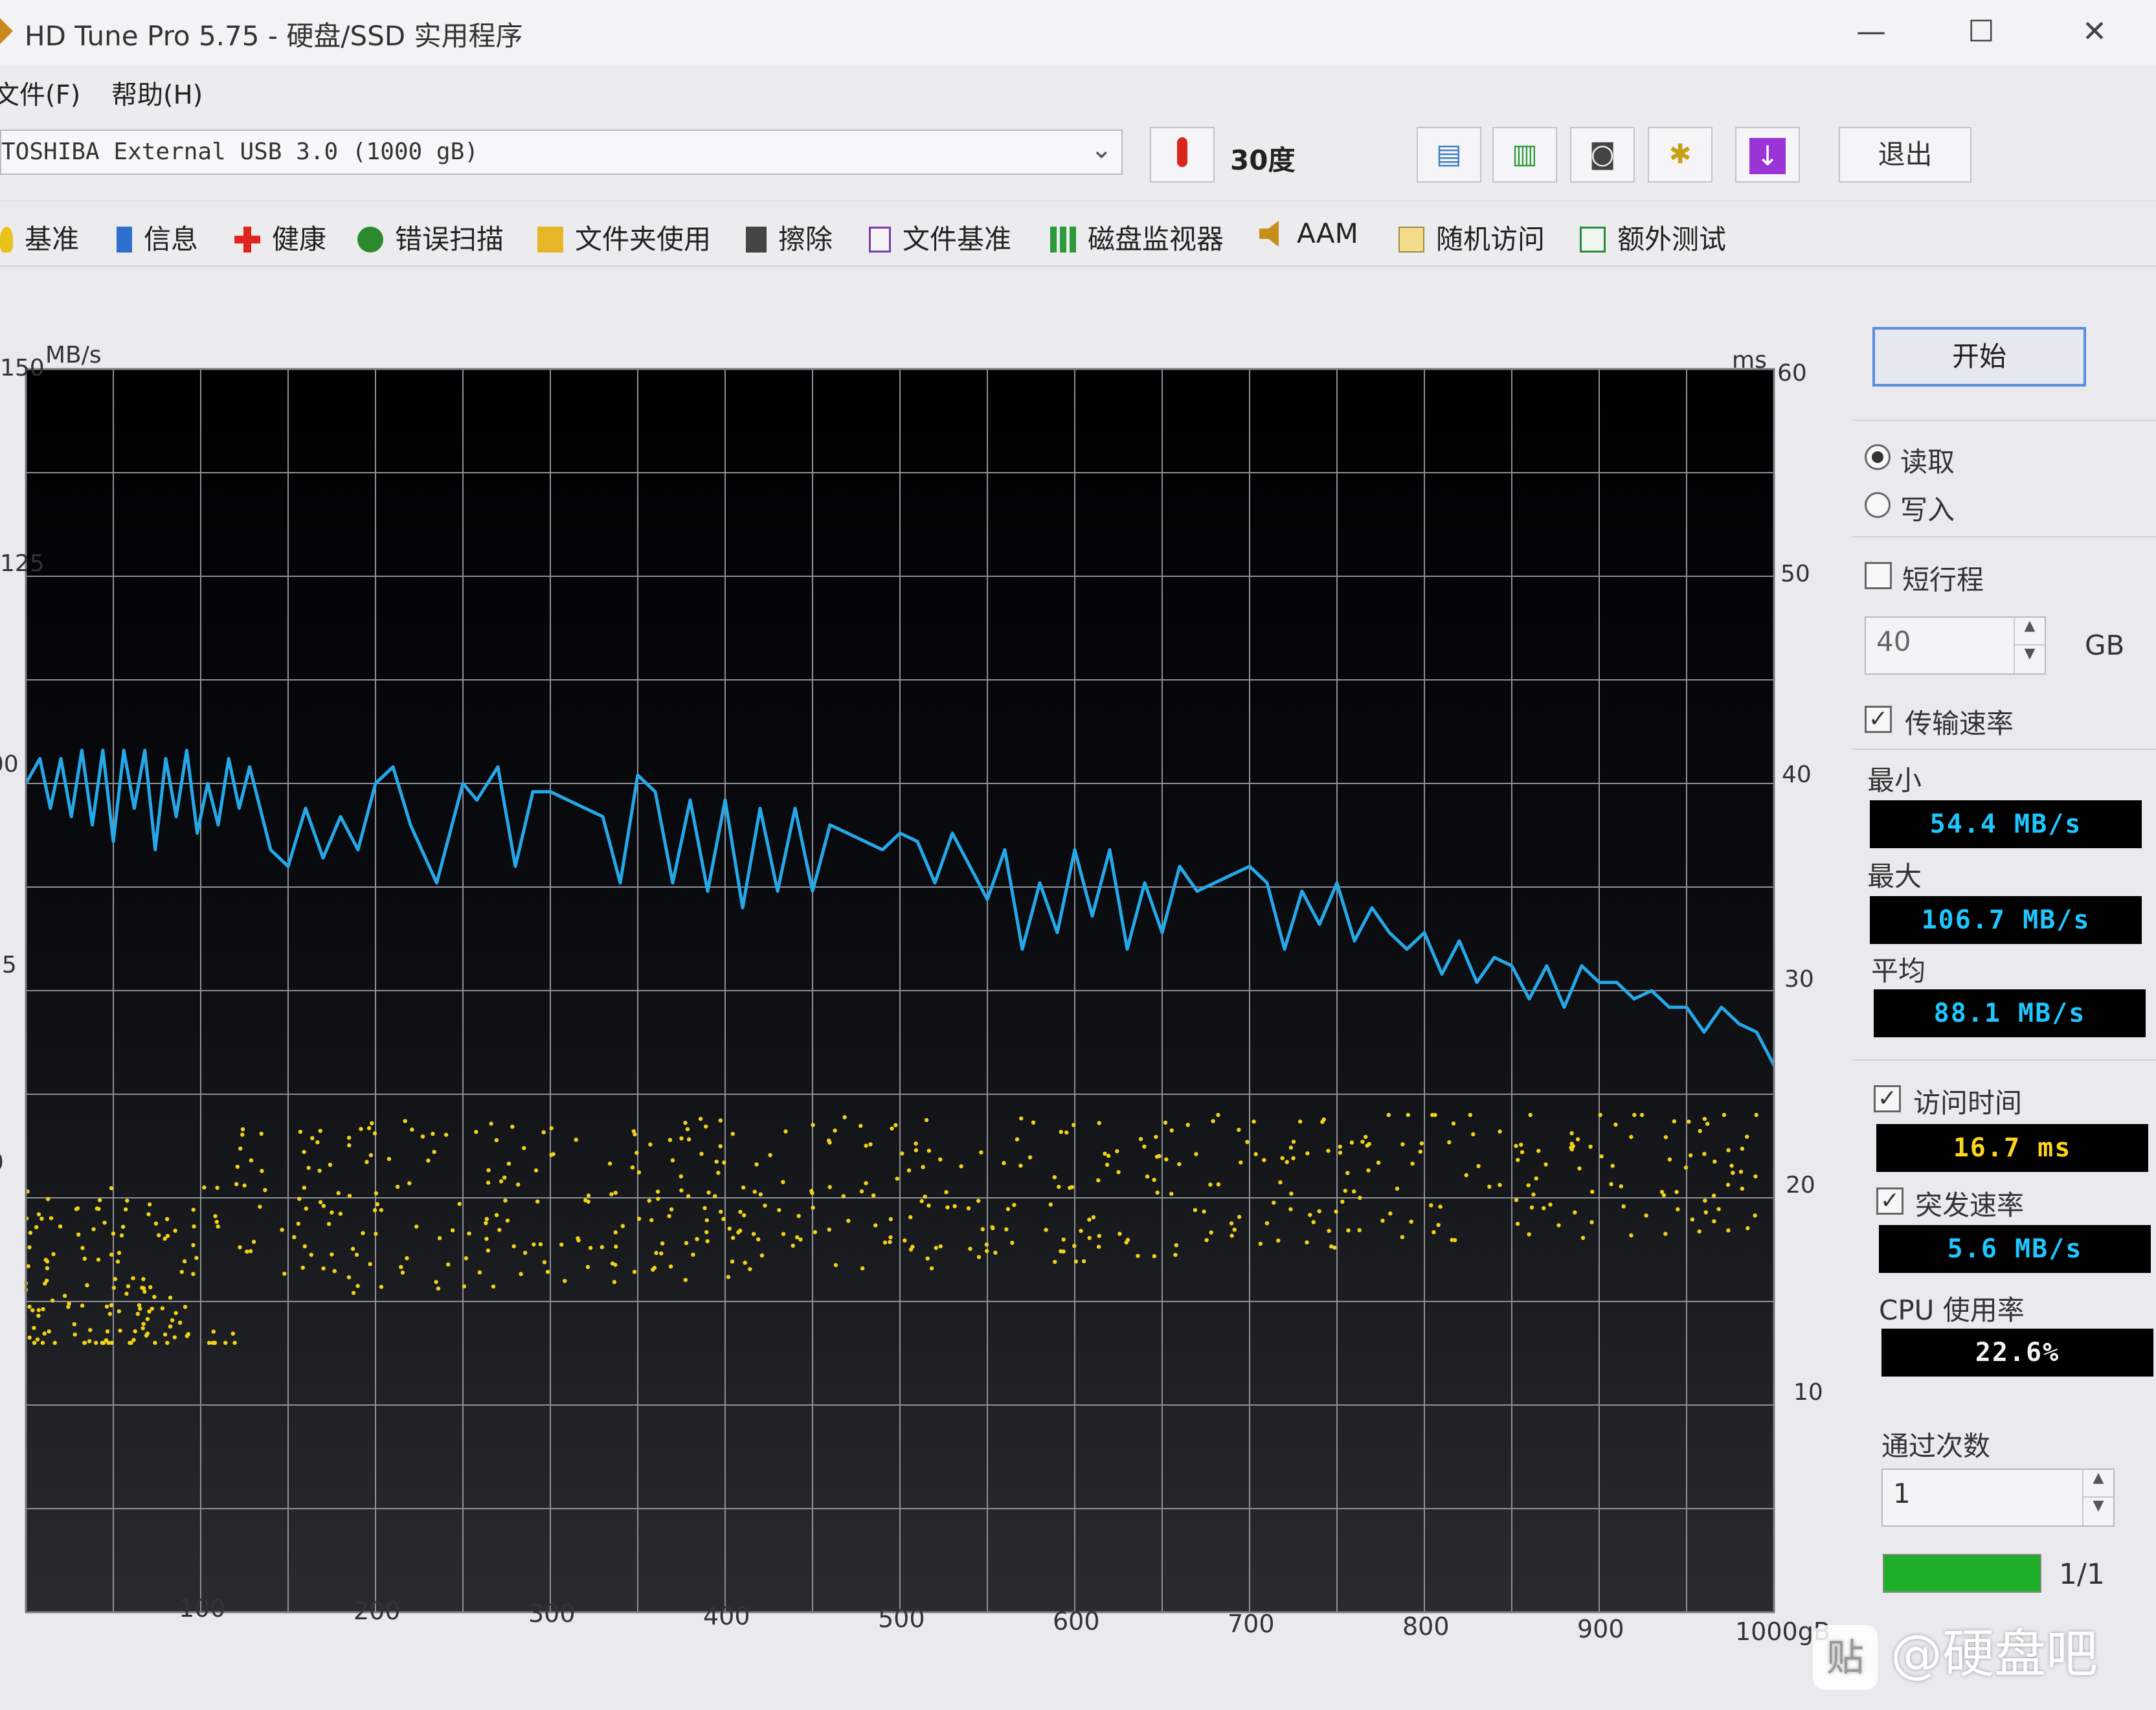 The image size is (2156, 1710). I want to click on tab-label: 擦除, so click(806, 239).